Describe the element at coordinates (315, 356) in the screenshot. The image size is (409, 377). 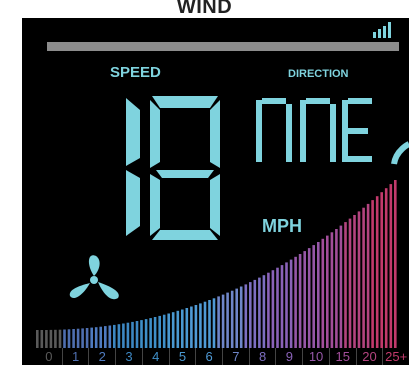
I see `scale-tick: 10` at that location.